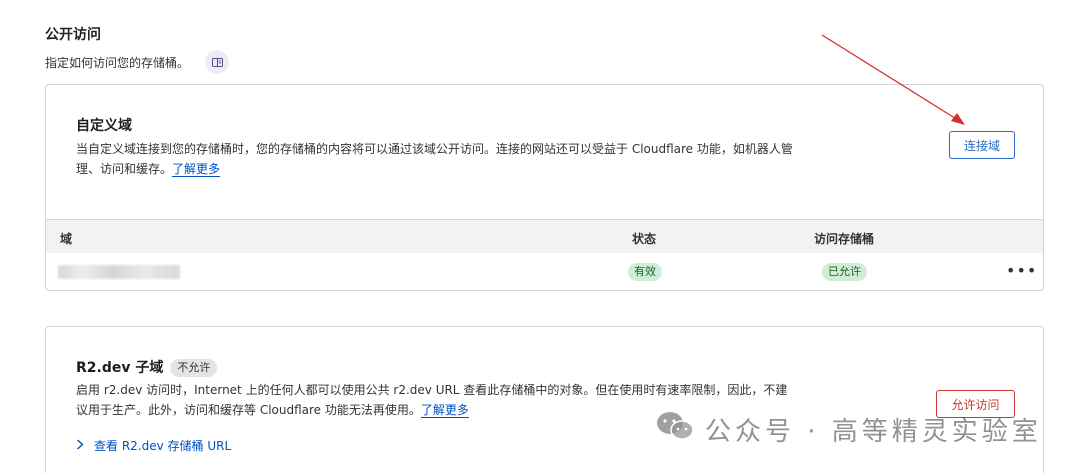 Image resolution: width=1080 pixels, height=473 pixels. I want to click on domain-table-header: 域 状态 访问存储桶, so click(544, 236).